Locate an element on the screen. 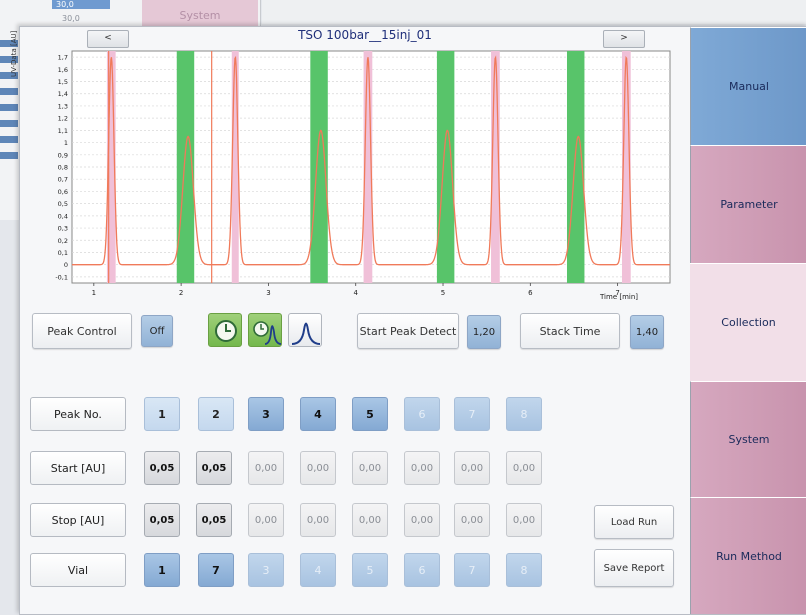  chart-next-button: > is located at coordinates (624, 39).